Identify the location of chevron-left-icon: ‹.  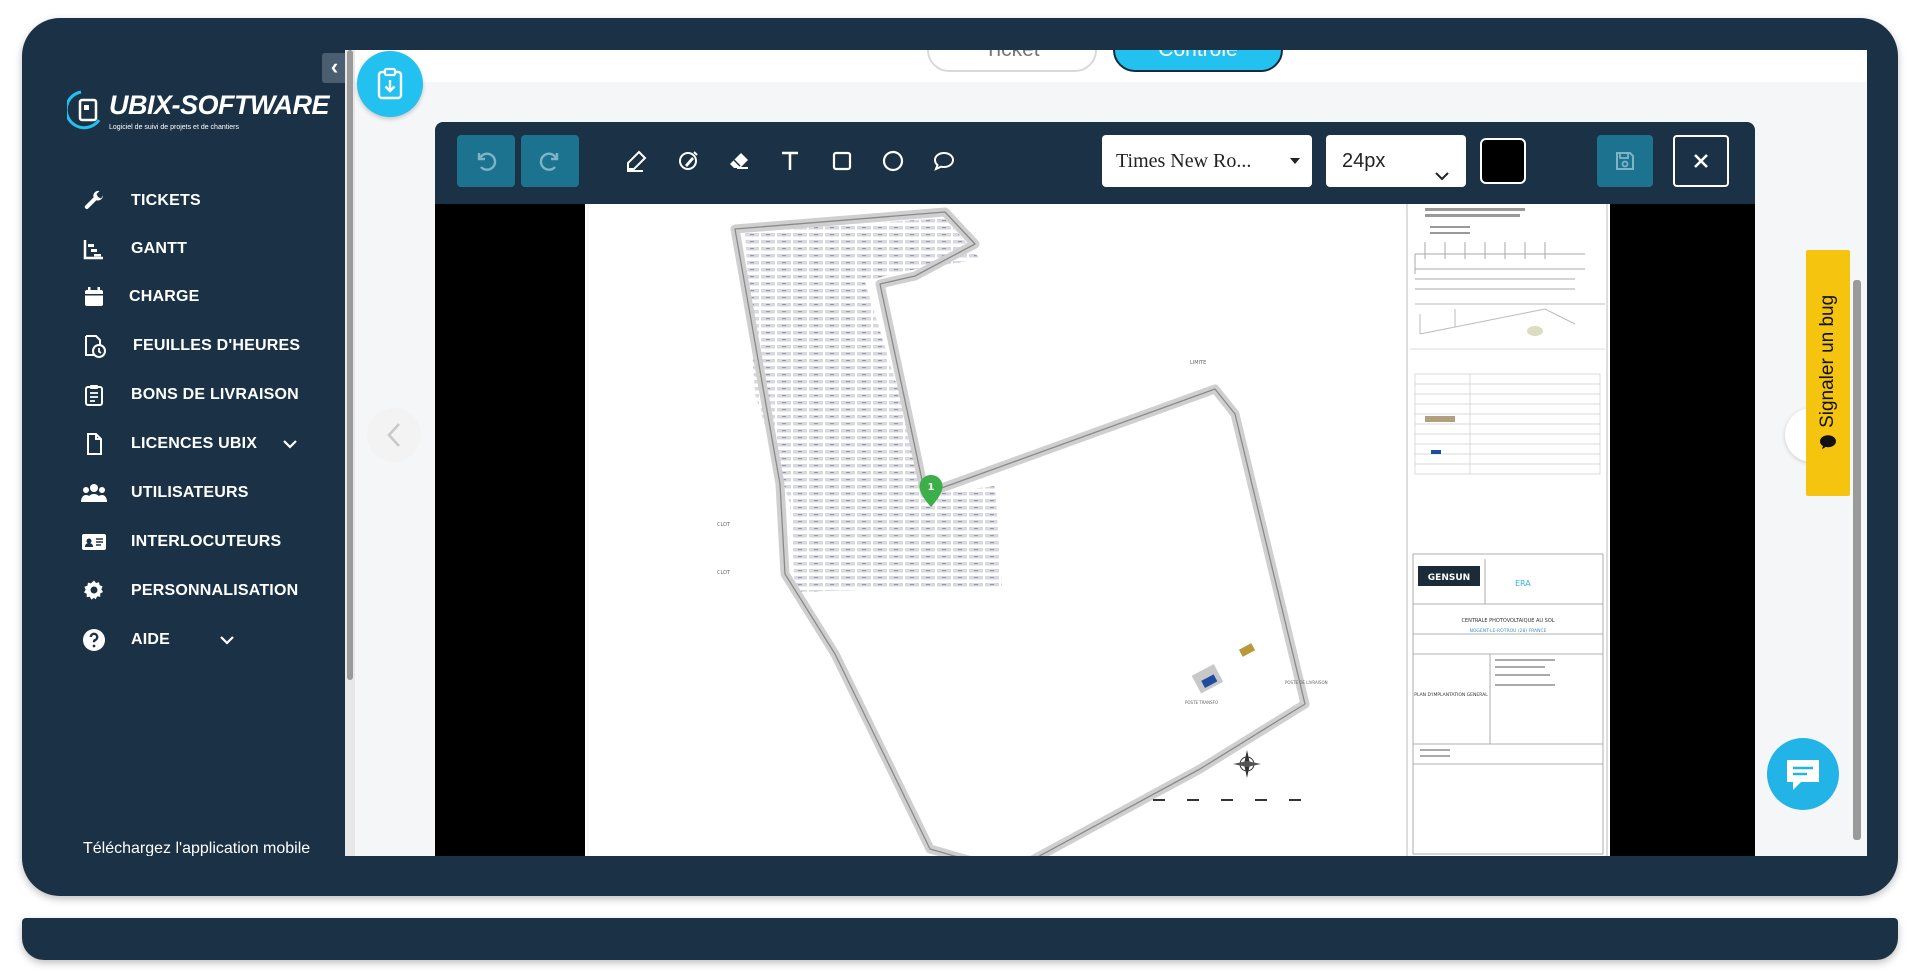
(334, 66).